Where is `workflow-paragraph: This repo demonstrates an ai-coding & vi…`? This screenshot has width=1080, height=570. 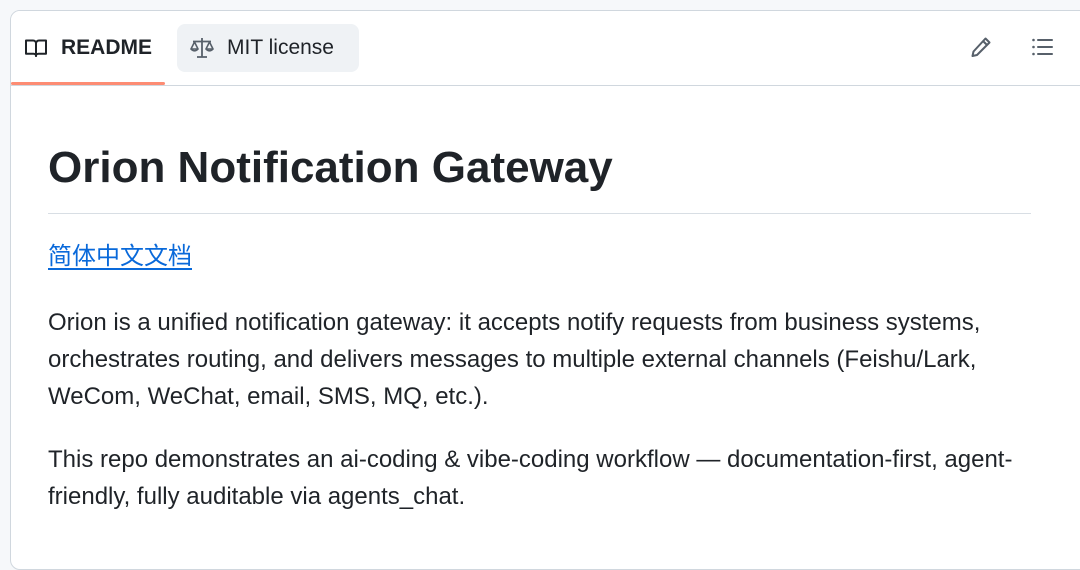
workflow-paragraph: This repo demonstrates an ai-coding & vi… is located at coordinates (530, 478).